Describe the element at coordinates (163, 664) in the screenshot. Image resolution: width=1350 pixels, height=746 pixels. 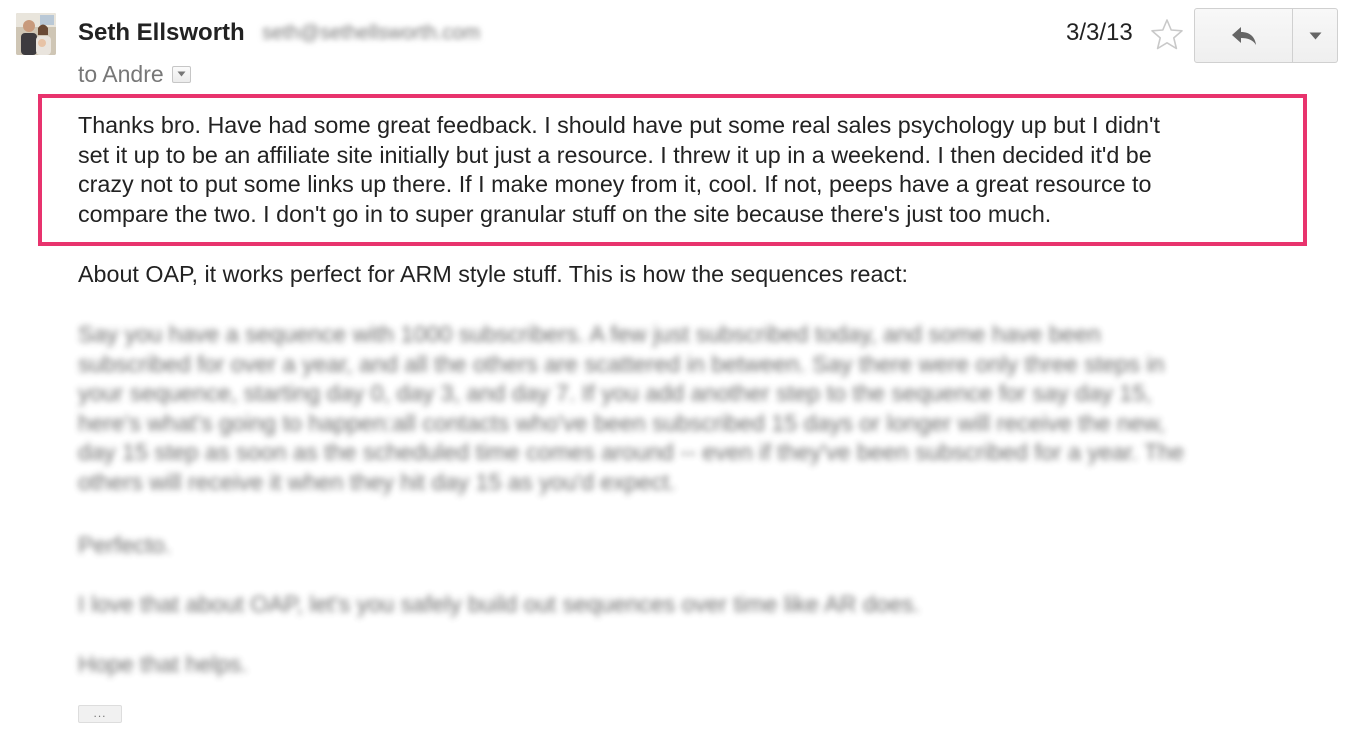
I see `blurred-hope-line: Hope that helps.` at that location.